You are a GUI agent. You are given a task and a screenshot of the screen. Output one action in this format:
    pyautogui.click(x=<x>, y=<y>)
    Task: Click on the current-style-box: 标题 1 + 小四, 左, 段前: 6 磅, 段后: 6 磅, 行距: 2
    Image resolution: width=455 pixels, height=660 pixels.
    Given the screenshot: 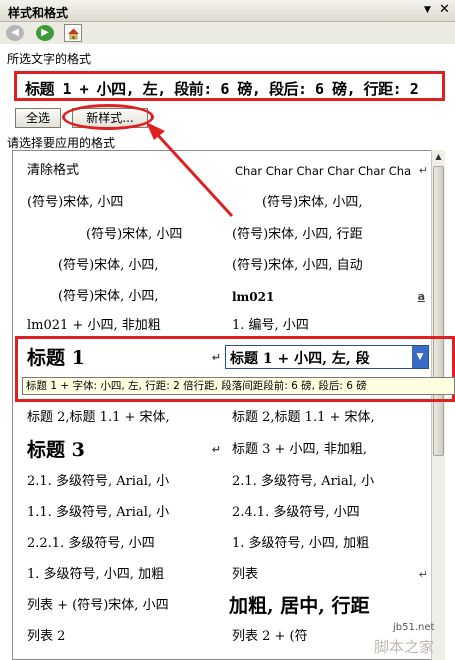 What is the action you would take?
    pyautogui.click(x=229, y=86)
    